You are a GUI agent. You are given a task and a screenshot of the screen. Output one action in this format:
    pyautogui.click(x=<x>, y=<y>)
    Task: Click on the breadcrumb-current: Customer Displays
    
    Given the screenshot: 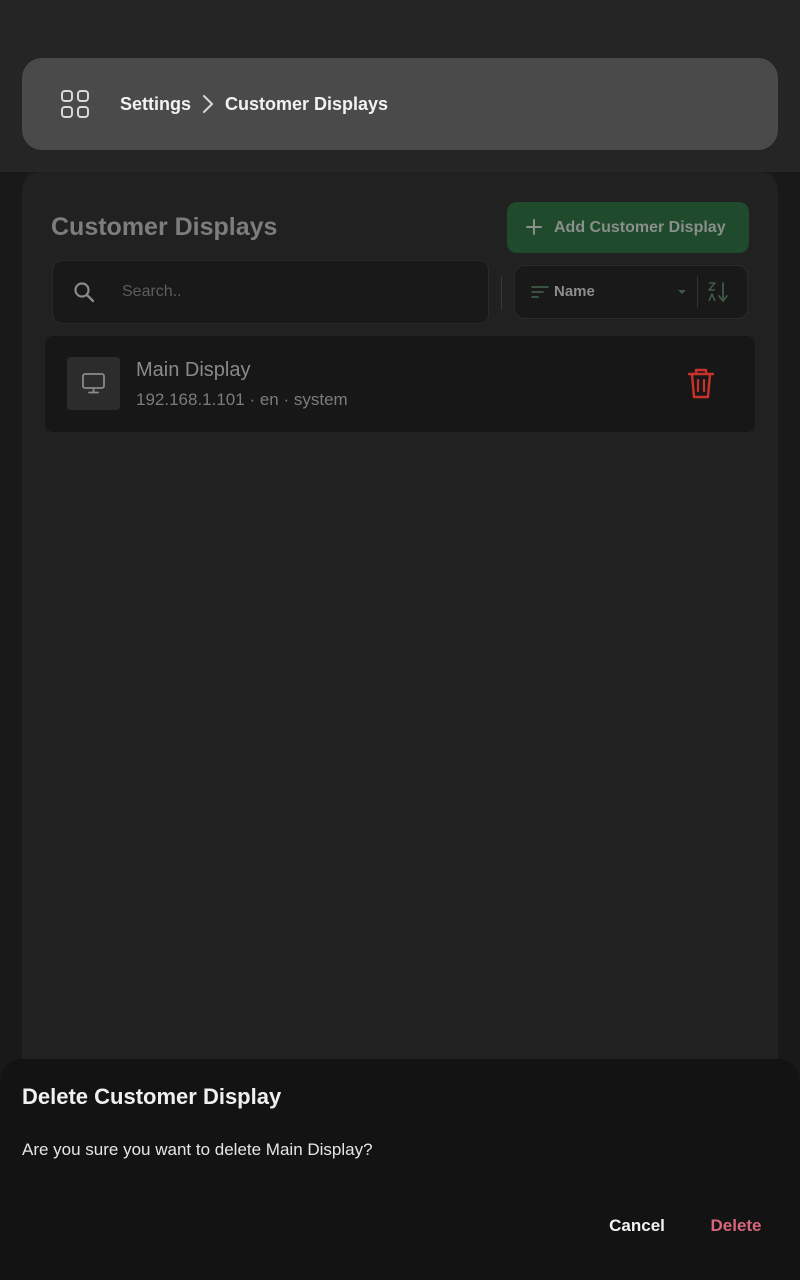 What is the action you would take?
    pyautogui.click(x=307, y=104)
    